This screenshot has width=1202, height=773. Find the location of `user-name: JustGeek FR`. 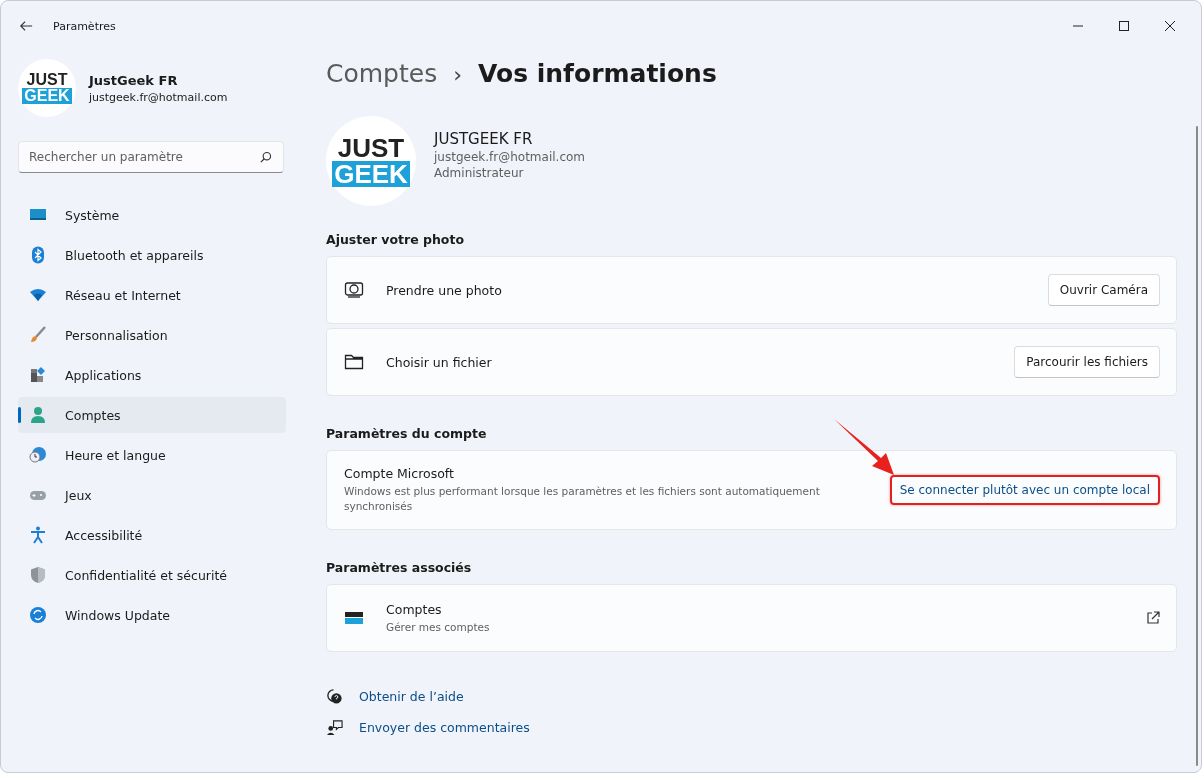

user-name: JustGeek FR is located at coordinates (134, 80).